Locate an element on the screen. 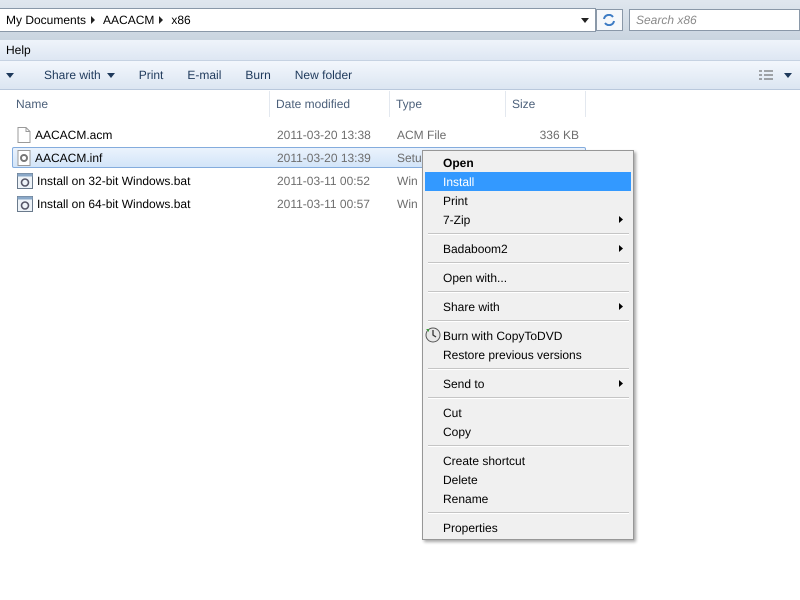 This screenshot has width=800, height=600. context-menu-item: Share with is located at coordinates (528, 306).